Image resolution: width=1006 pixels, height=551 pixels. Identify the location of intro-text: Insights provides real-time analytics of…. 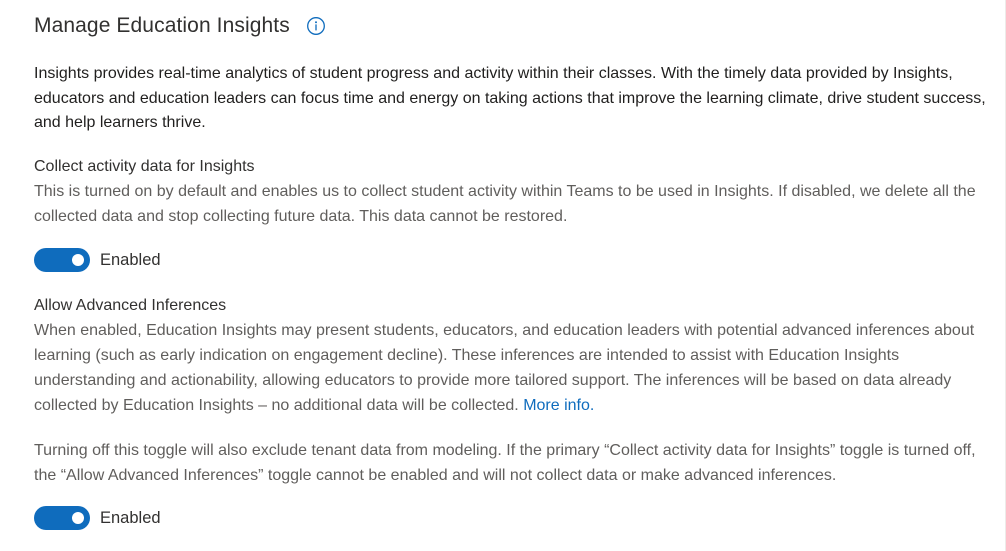
(510, 98).